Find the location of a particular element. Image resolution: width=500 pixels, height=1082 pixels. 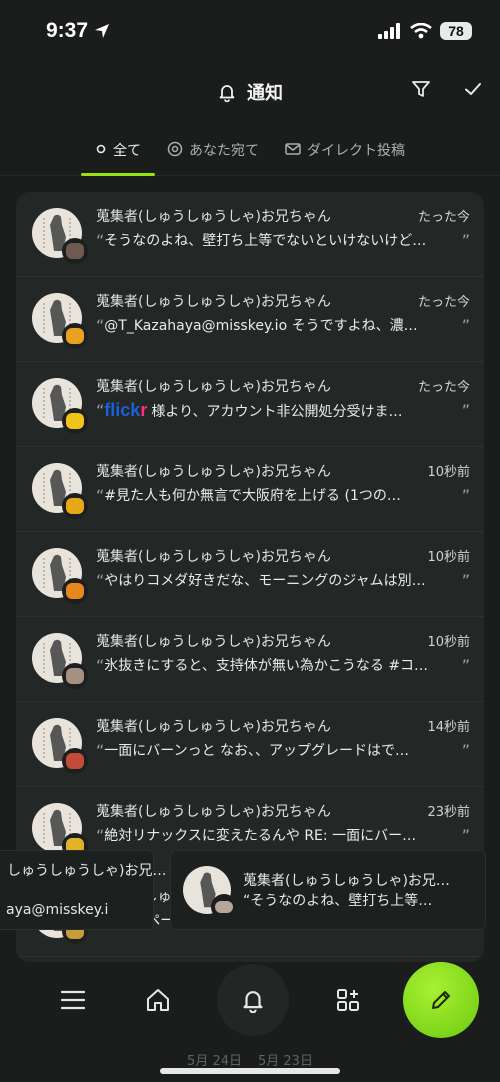

flickr-logo: flickr is located at coordinates (126, 410).